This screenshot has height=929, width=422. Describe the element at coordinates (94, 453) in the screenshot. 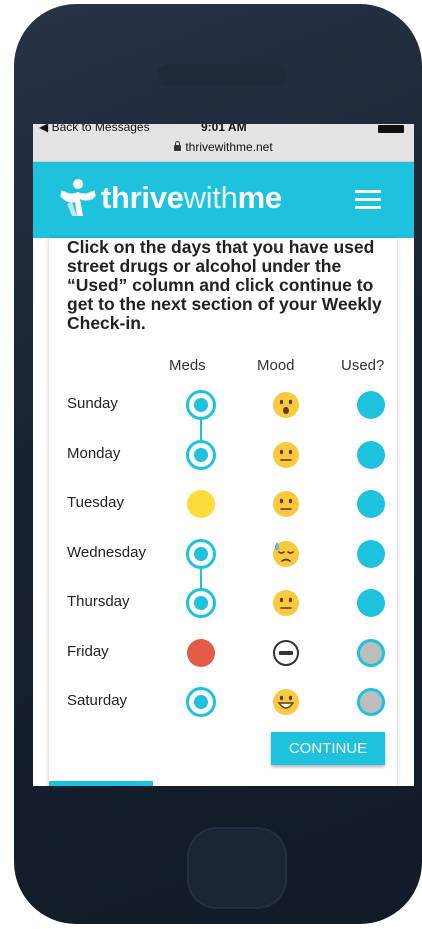

I see `day-label-monday: Monday` at that location.